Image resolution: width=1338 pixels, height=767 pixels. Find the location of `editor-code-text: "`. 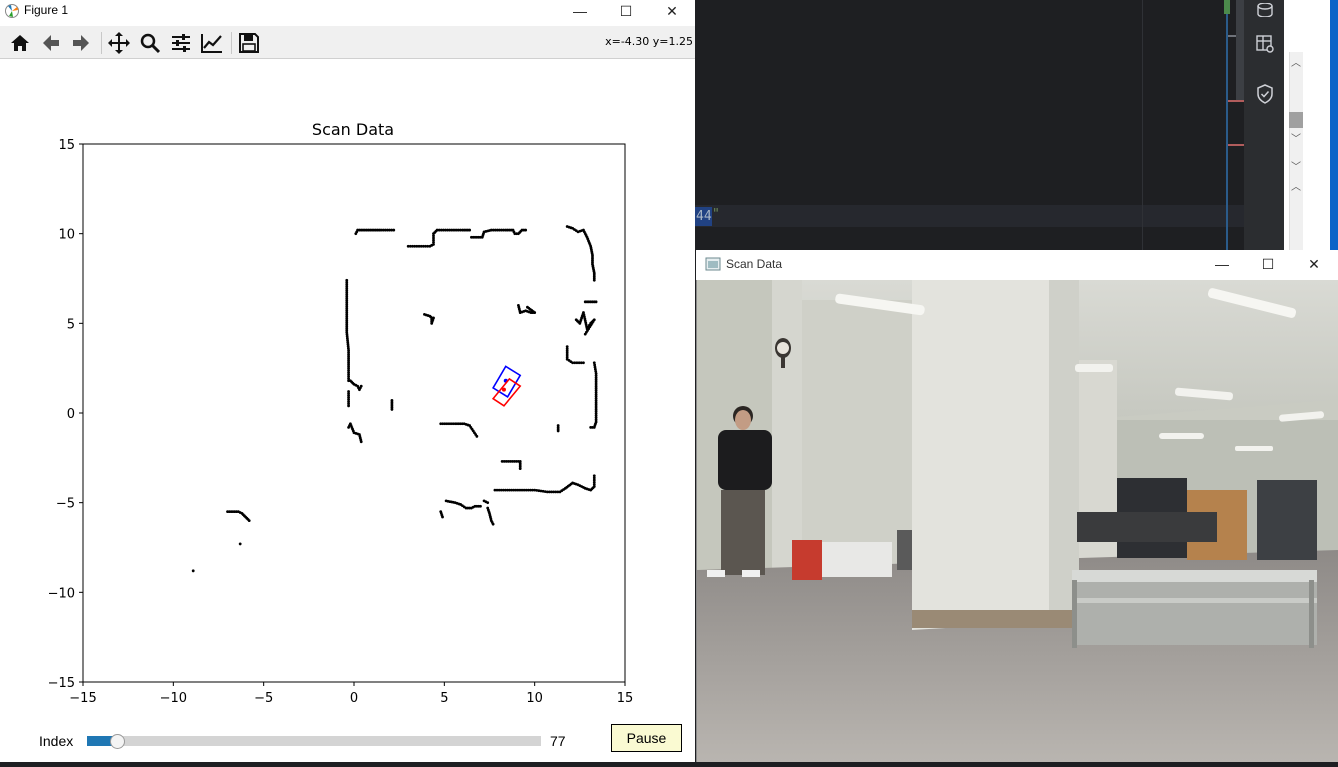

editor-code-text: " is located at coordinates (716, 214).